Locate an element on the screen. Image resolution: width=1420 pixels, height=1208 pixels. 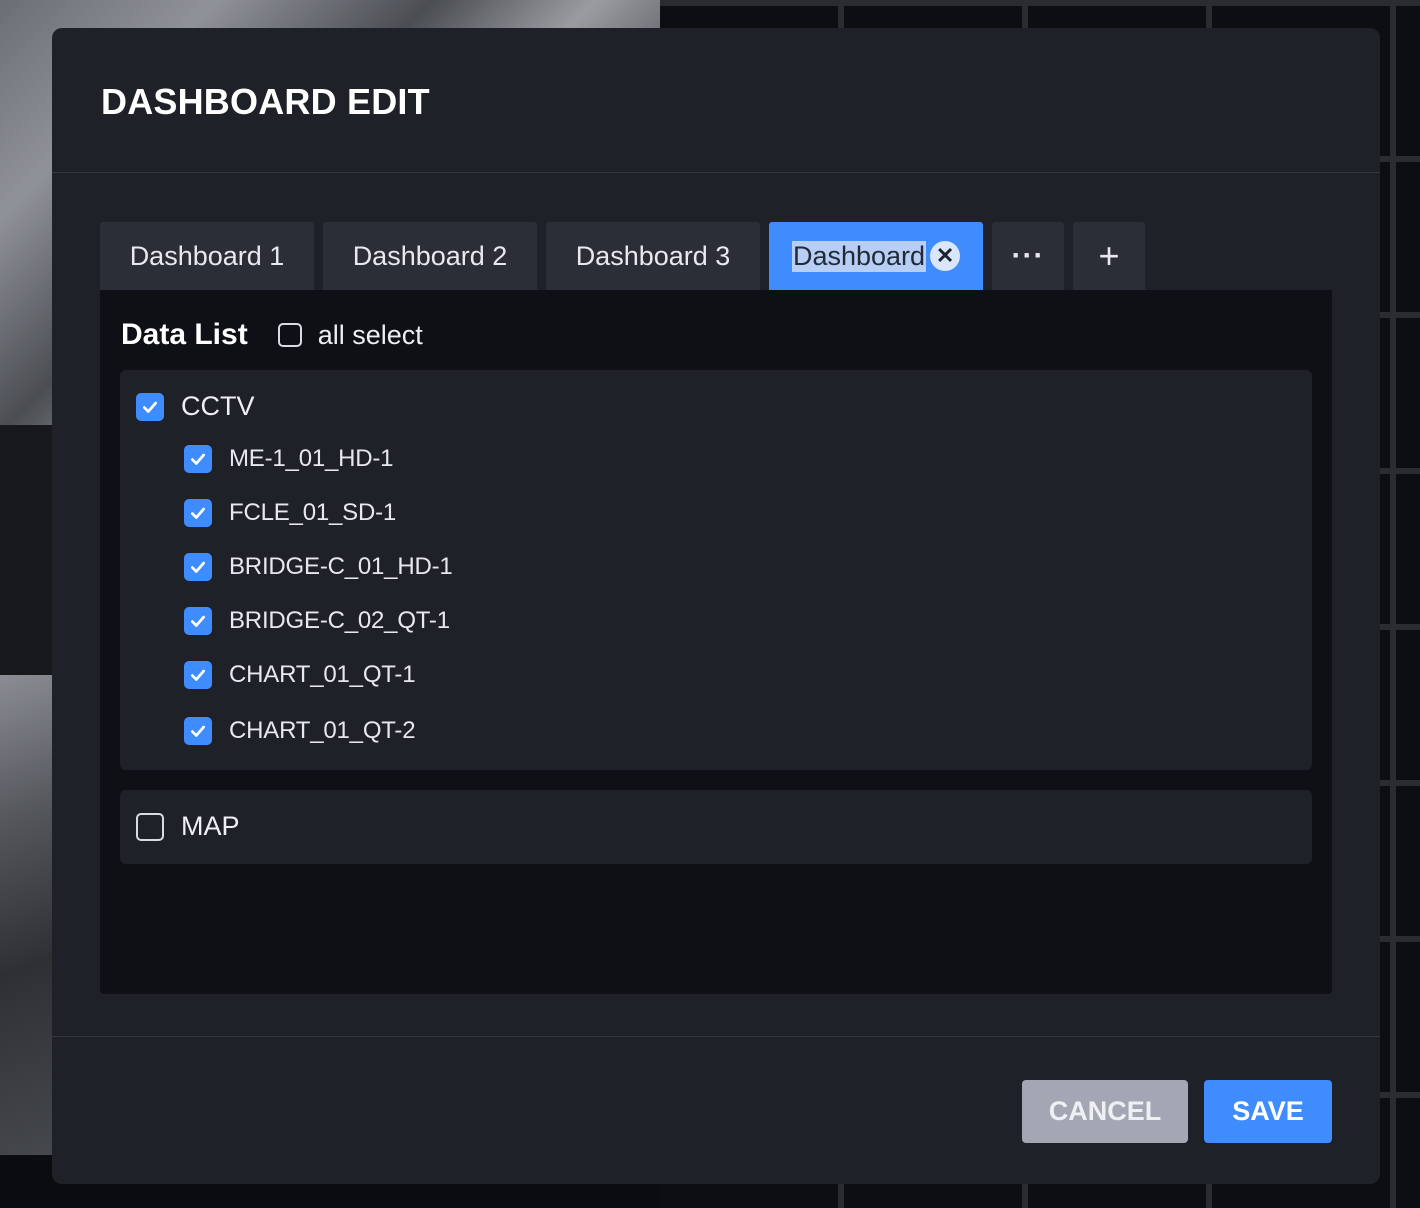
group-map-checkbox is located at coordinates (150, 826).